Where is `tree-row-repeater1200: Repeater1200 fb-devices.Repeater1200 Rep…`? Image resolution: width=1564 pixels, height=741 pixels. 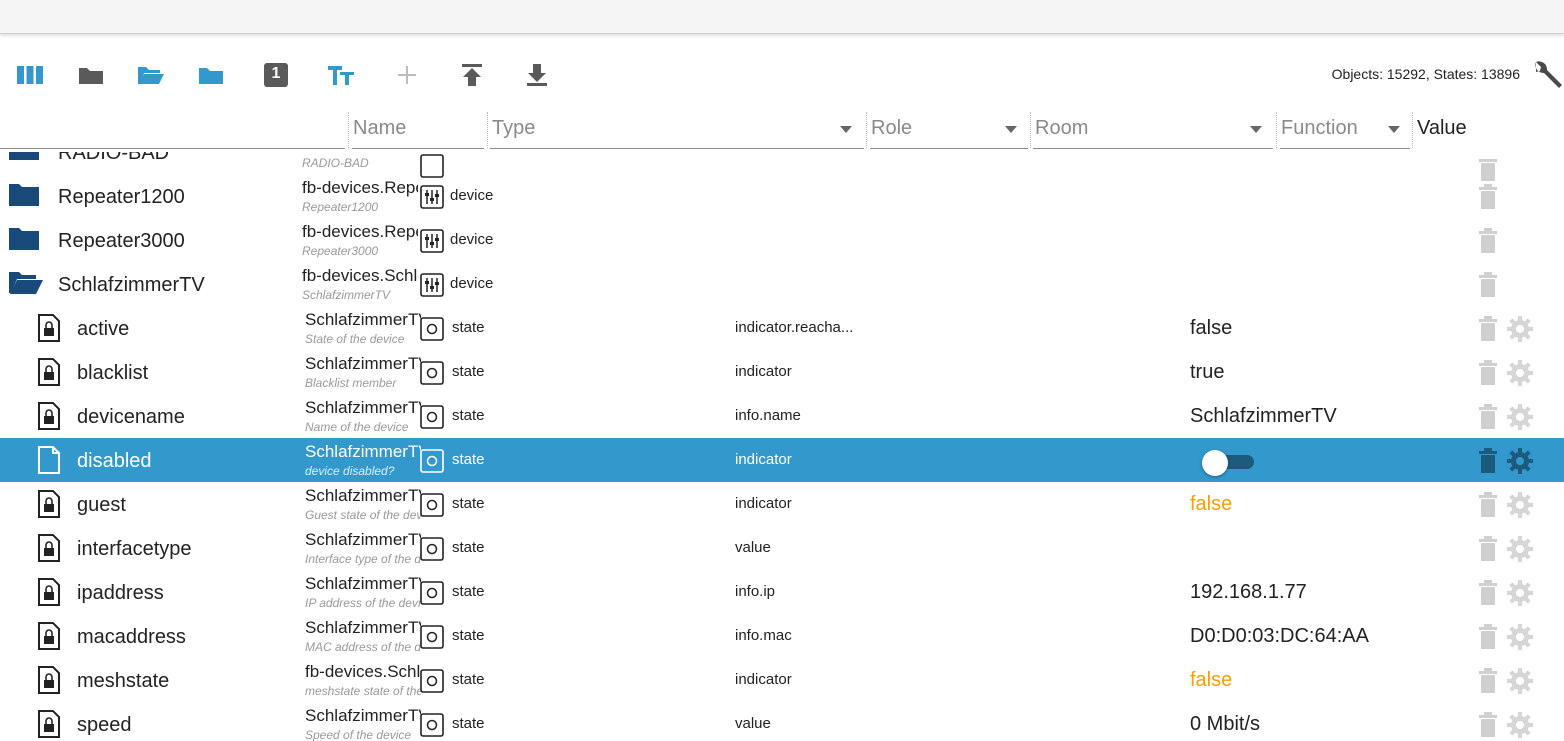 tree-row-repeater1200: Repeater1200 fb-devices.Repeater1200 Rep… is located at coordinates (782, 196).